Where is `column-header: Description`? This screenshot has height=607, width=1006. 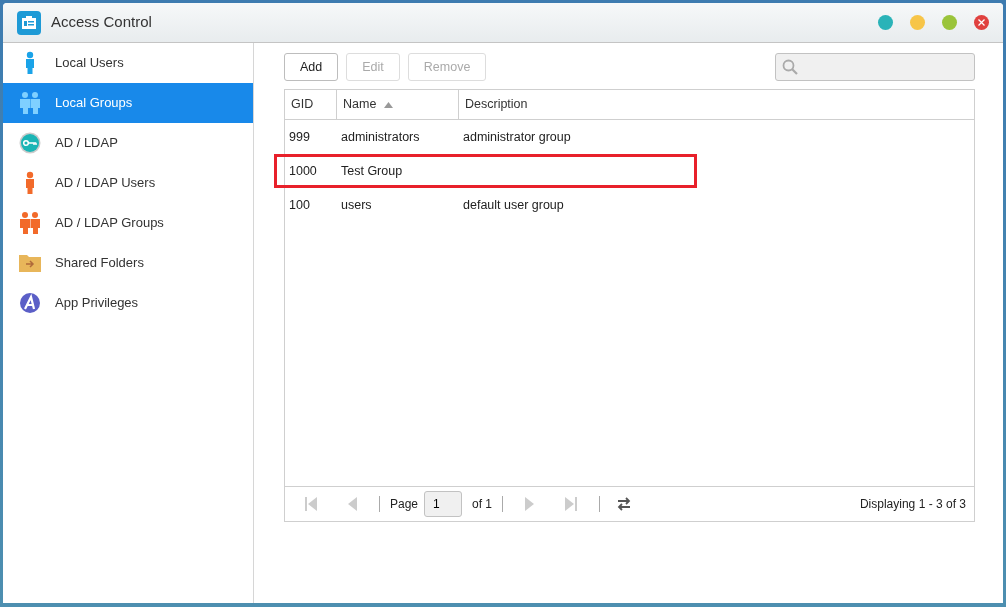
column-header: Description is located at coordinates (716, 104).